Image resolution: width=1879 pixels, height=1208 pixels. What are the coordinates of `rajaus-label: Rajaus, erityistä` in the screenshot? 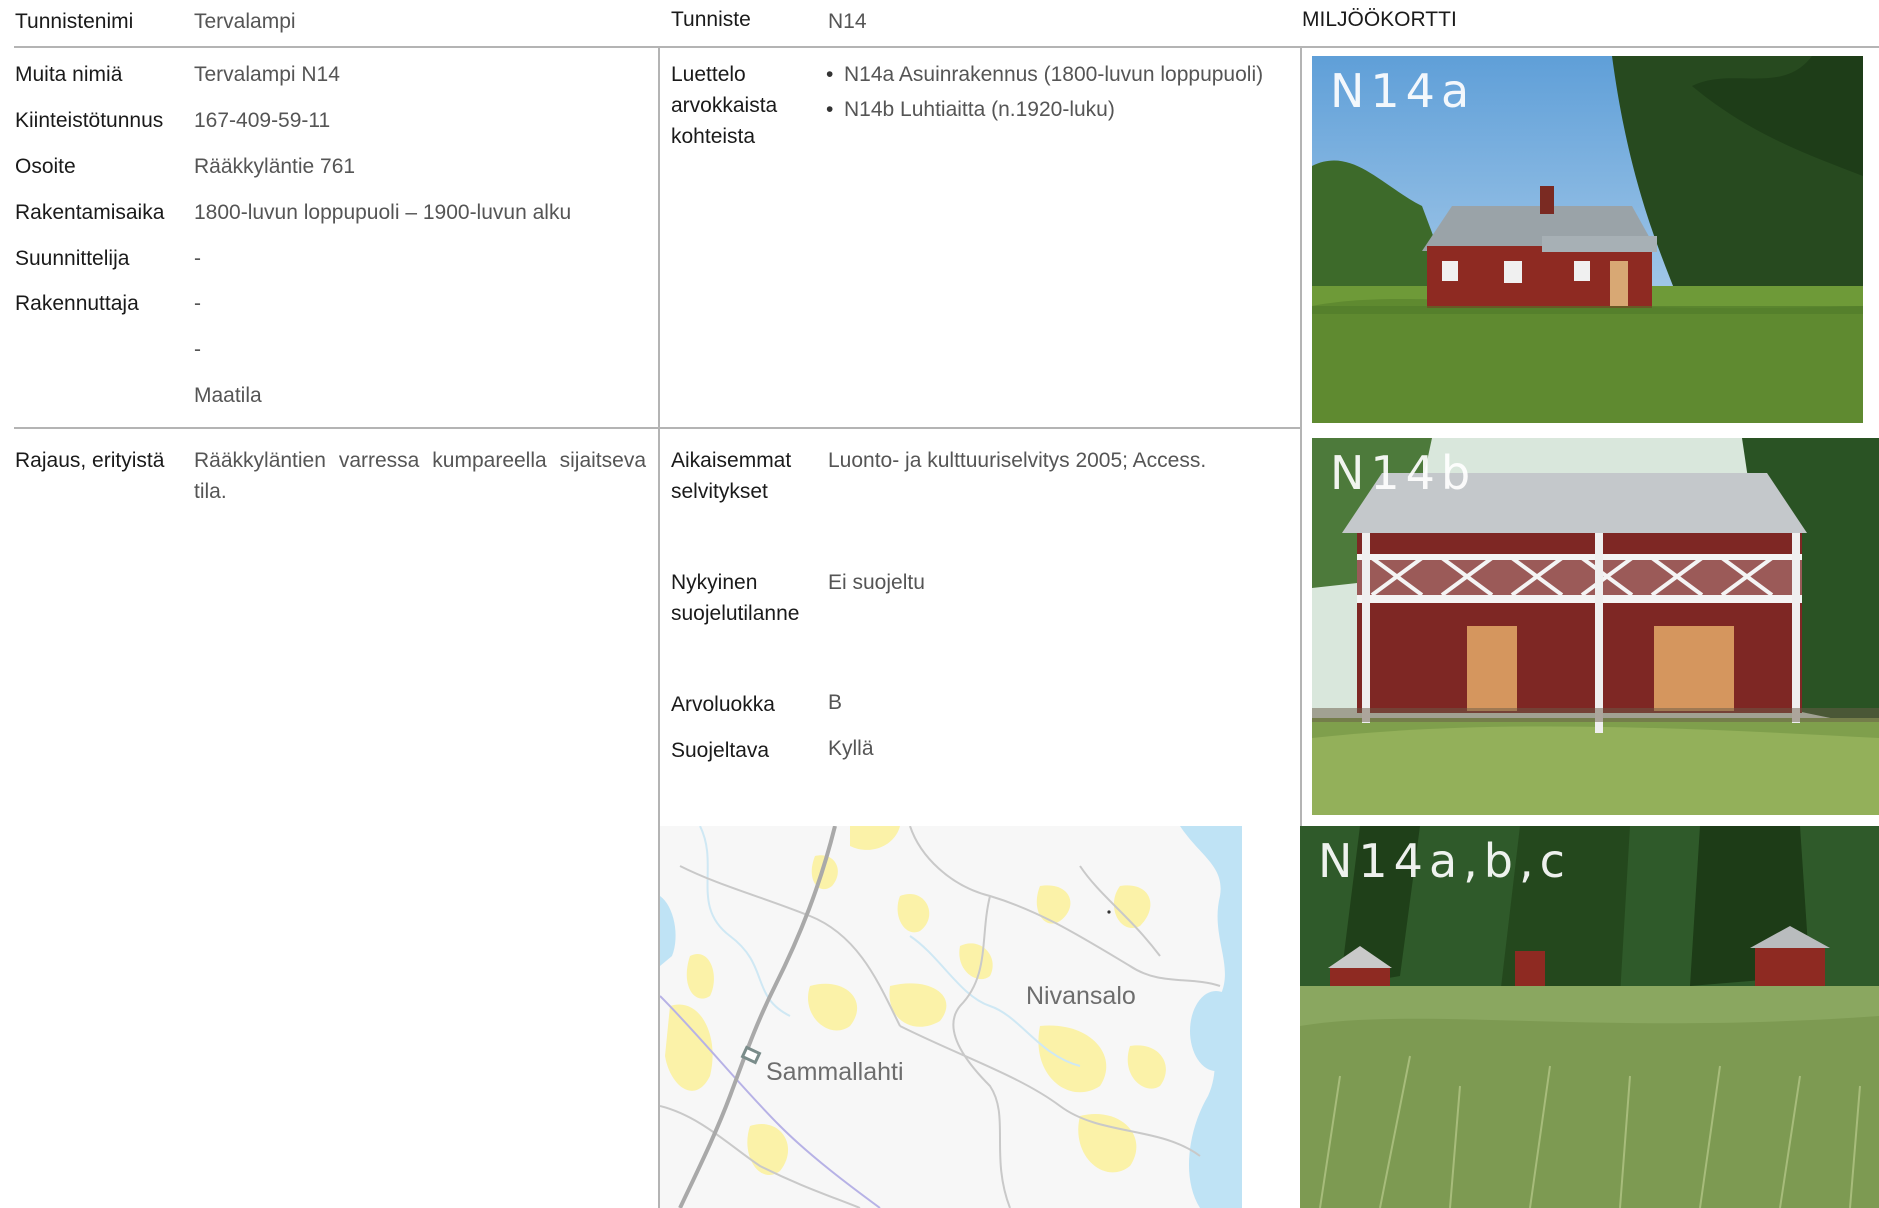 It's located at (90, 460).